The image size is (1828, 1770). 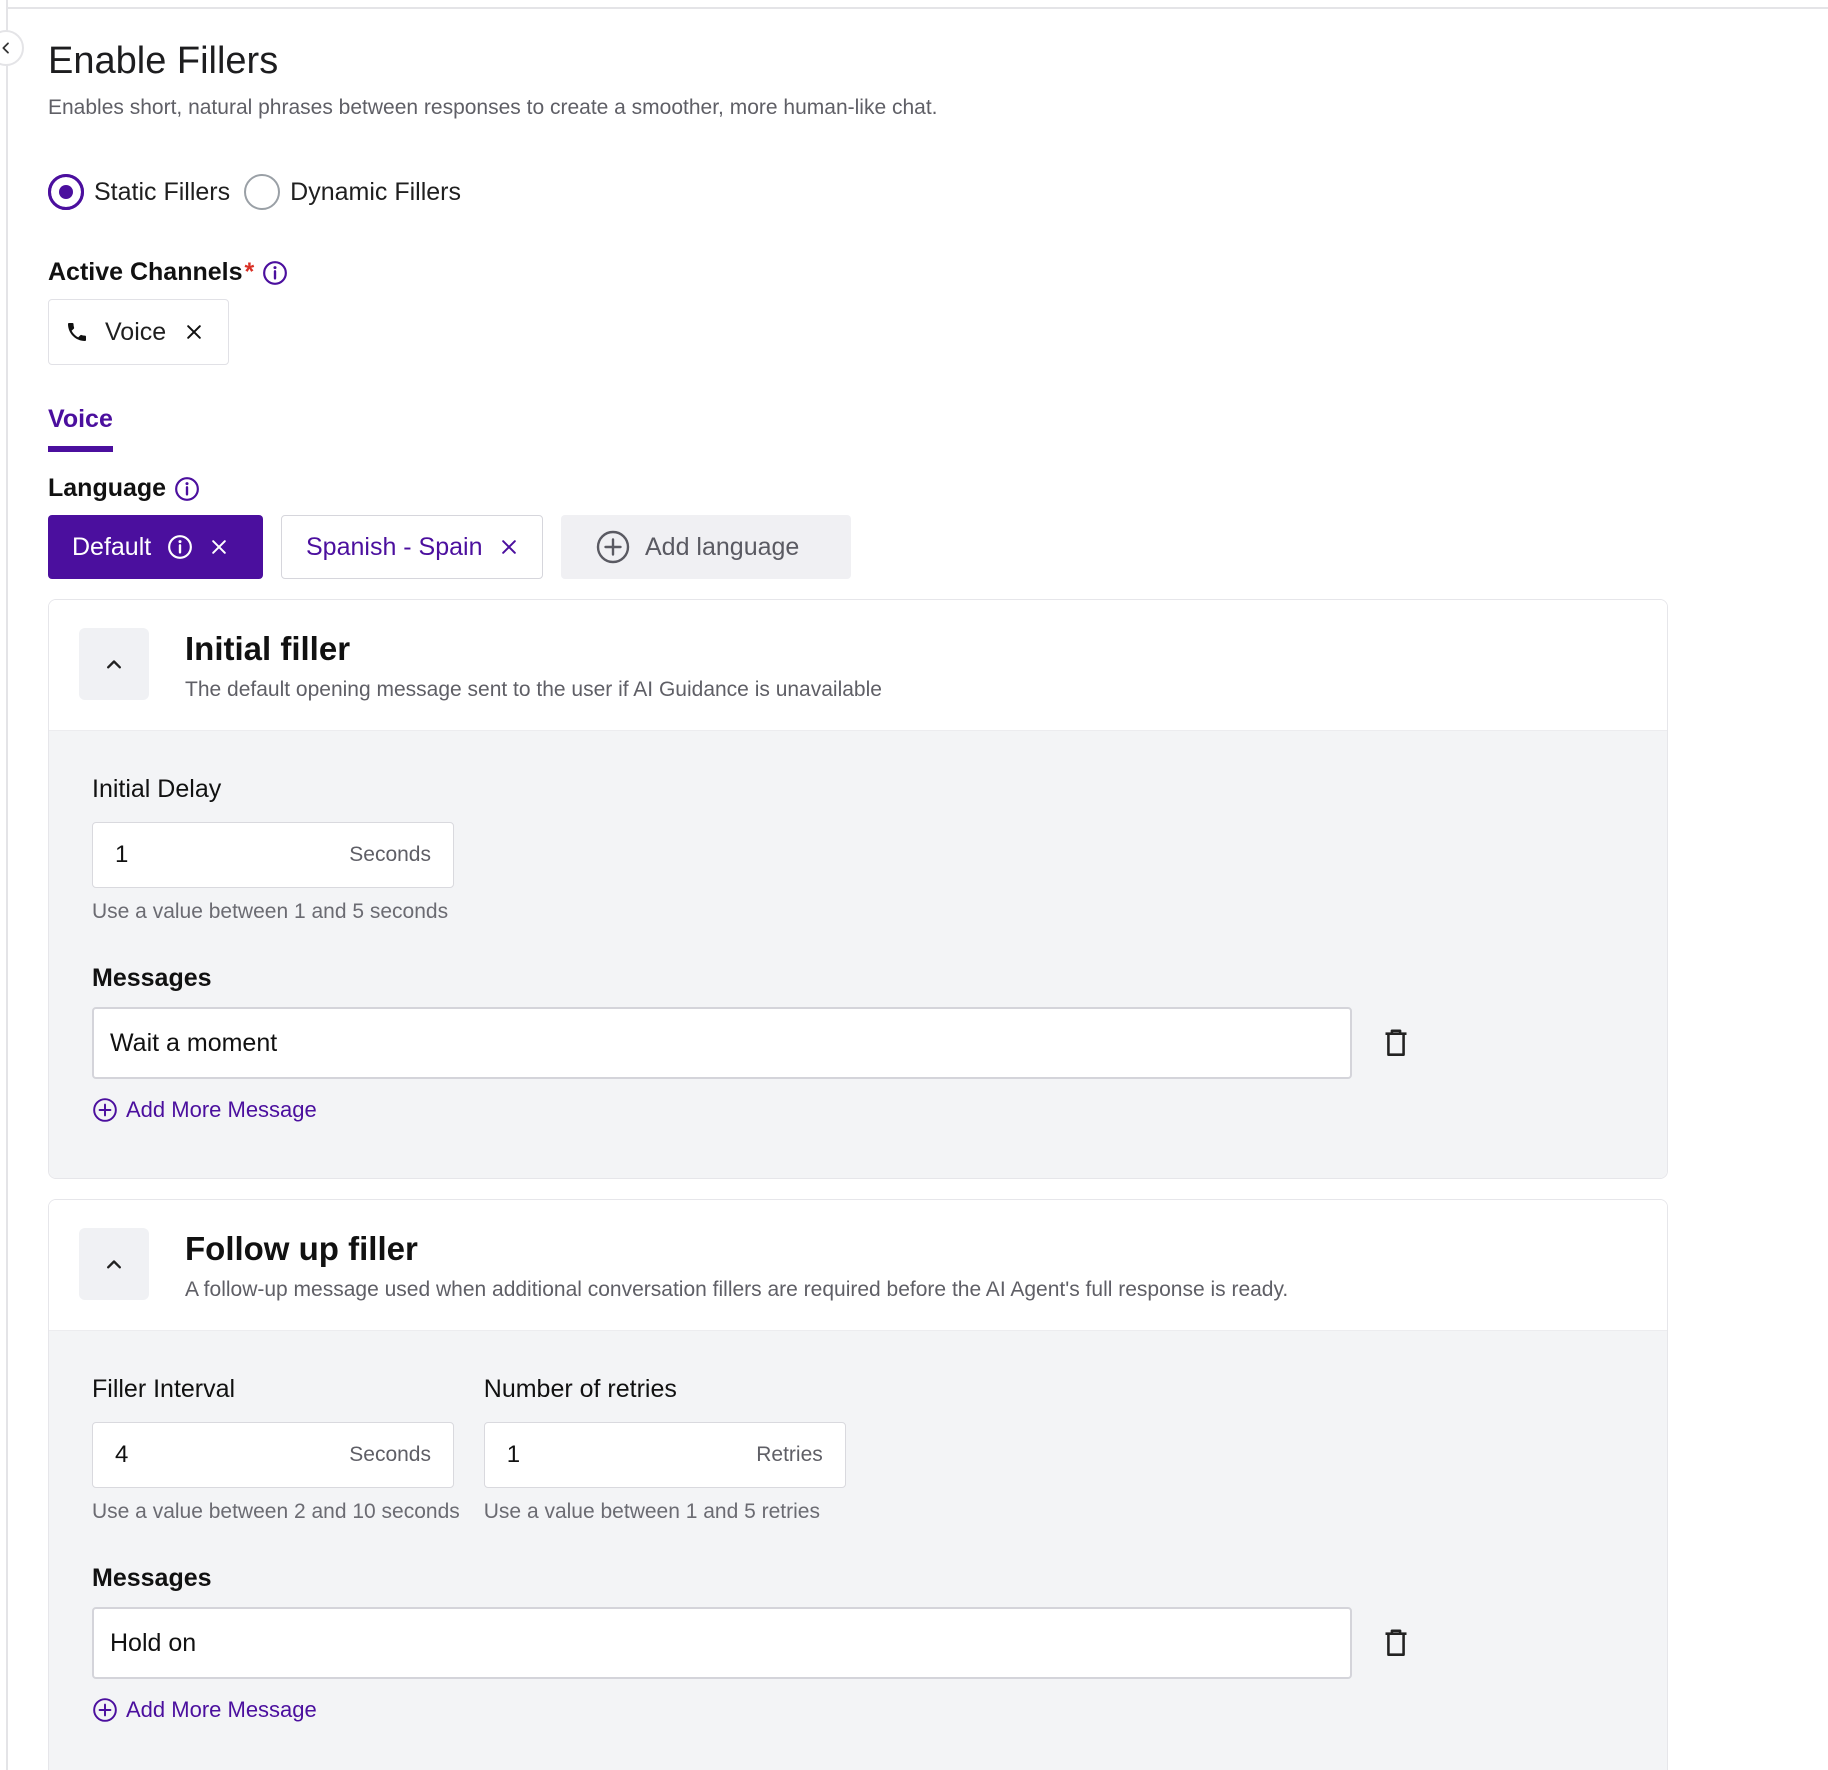 I want to click on filler-interval-hint: Use a value between 2 and 10 seconds, so click(x=276, y=1511).